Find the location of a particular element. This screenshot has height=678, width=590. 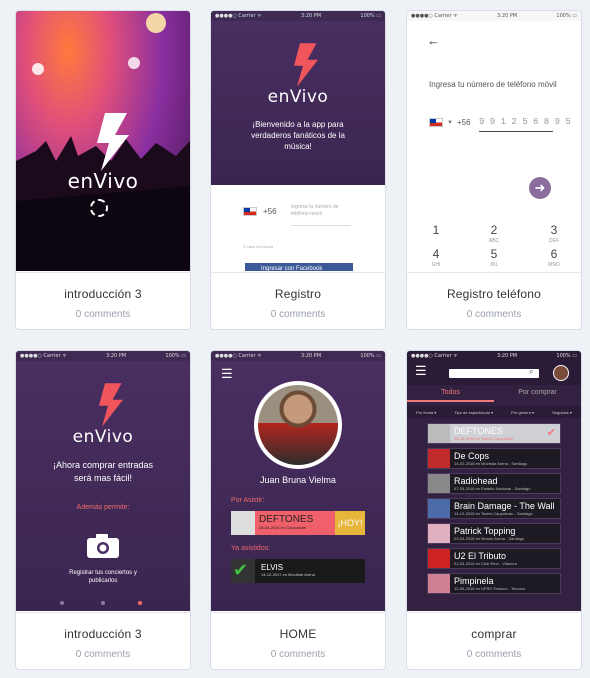

event-info: 21-03-2016 en Club Eme - Vitacura is located at coordinates (485, 563).